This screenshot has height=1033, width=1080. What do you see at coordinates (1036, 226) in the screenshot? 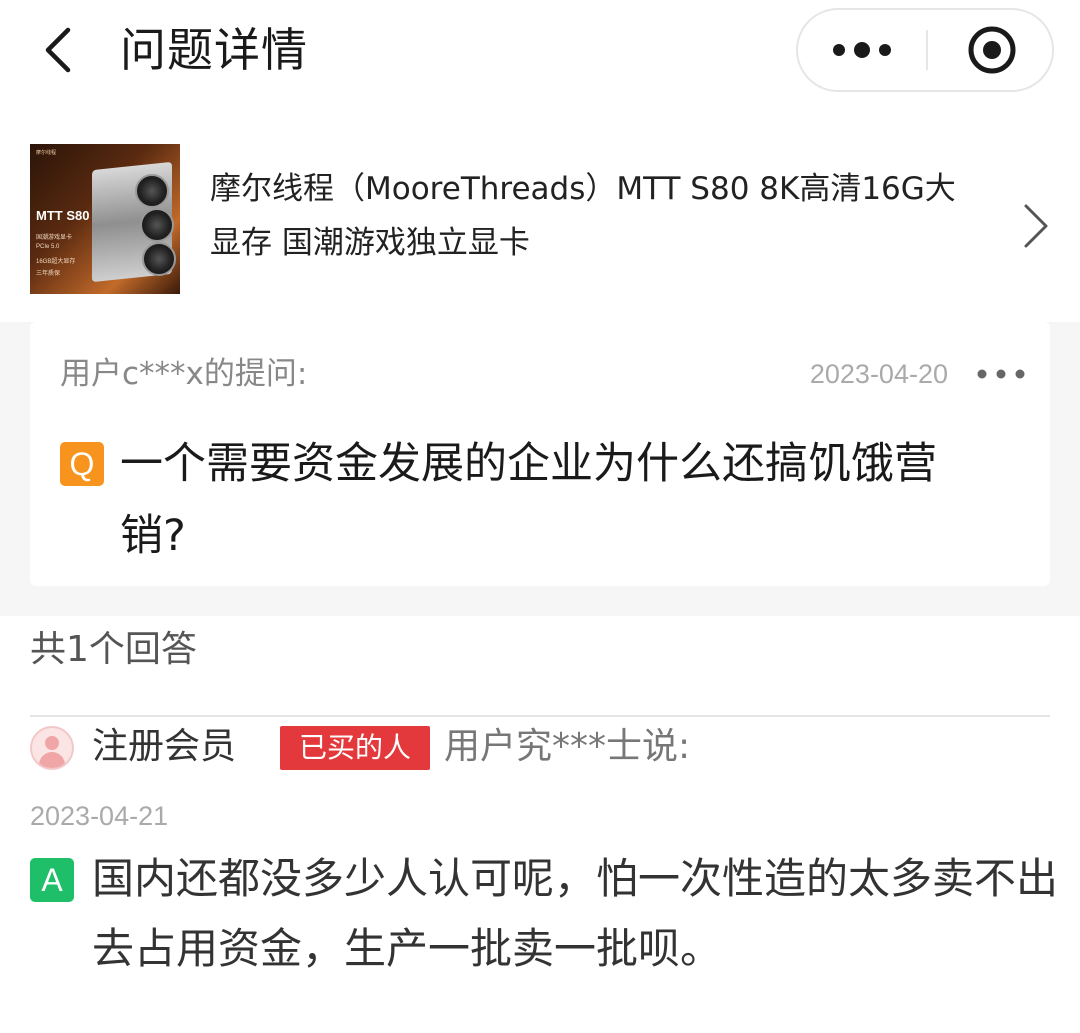
I see `chevron-right-icon` at bounding box center [1036, 226].